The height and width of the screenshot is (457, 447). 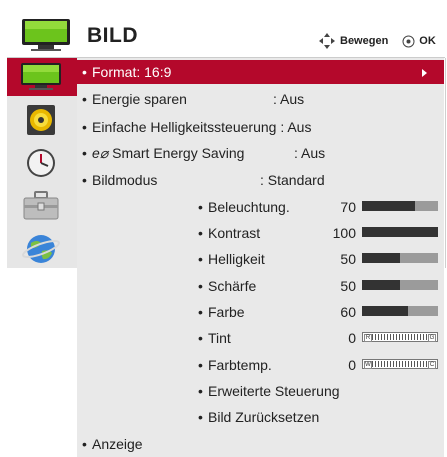 I want to click on category-options, so click(x=42, y=206).